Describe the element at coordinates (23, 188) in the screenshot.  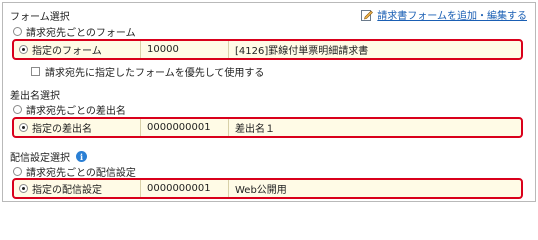
I see `delivery-specified-radio` at that location.